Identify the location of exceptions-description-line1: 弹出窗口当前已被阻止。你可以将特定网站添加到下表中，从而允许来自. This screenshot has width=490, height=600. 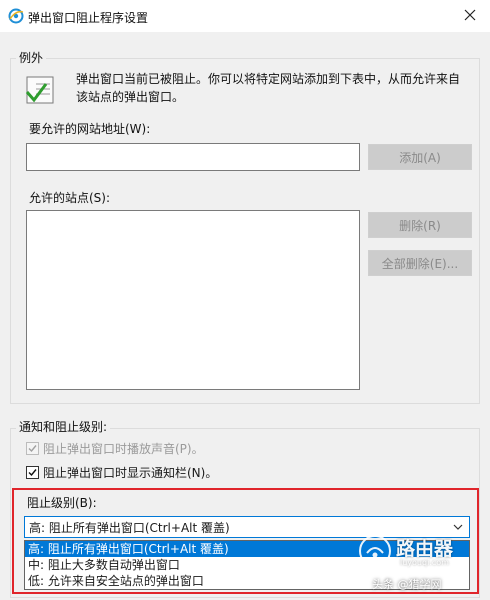
(268, 79).